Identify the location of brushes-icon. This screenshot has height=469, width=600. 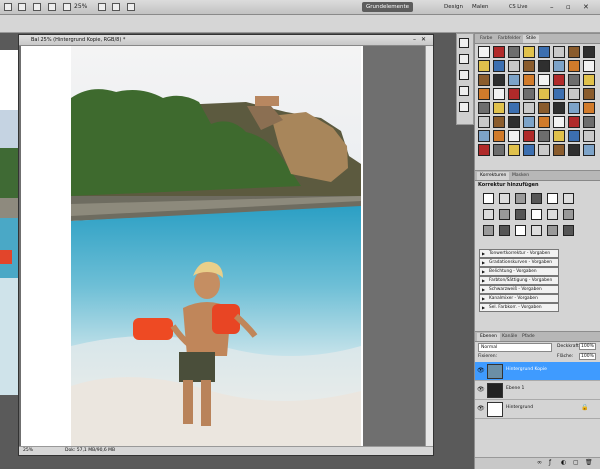
(464, 75).